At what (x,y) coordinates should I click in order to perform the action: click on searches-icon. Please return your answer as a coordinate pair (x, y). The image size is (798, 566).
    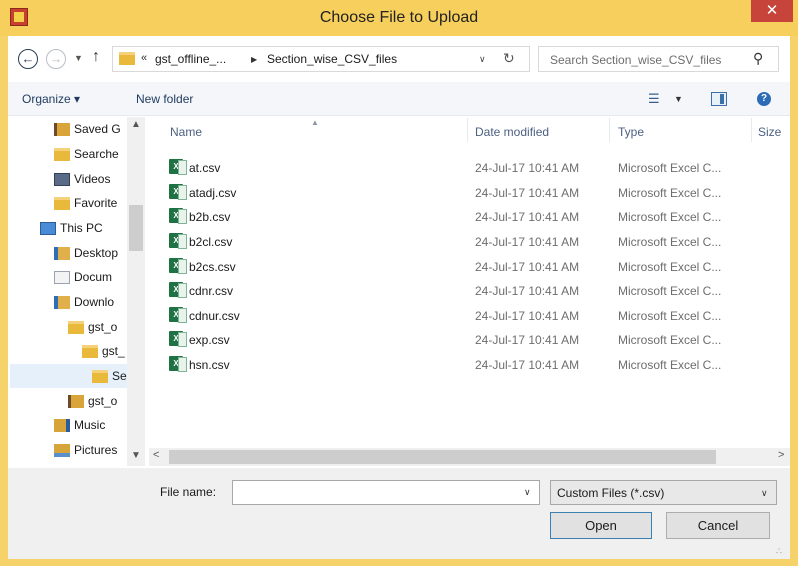
    Looking at the image, I should click on (62, 155).